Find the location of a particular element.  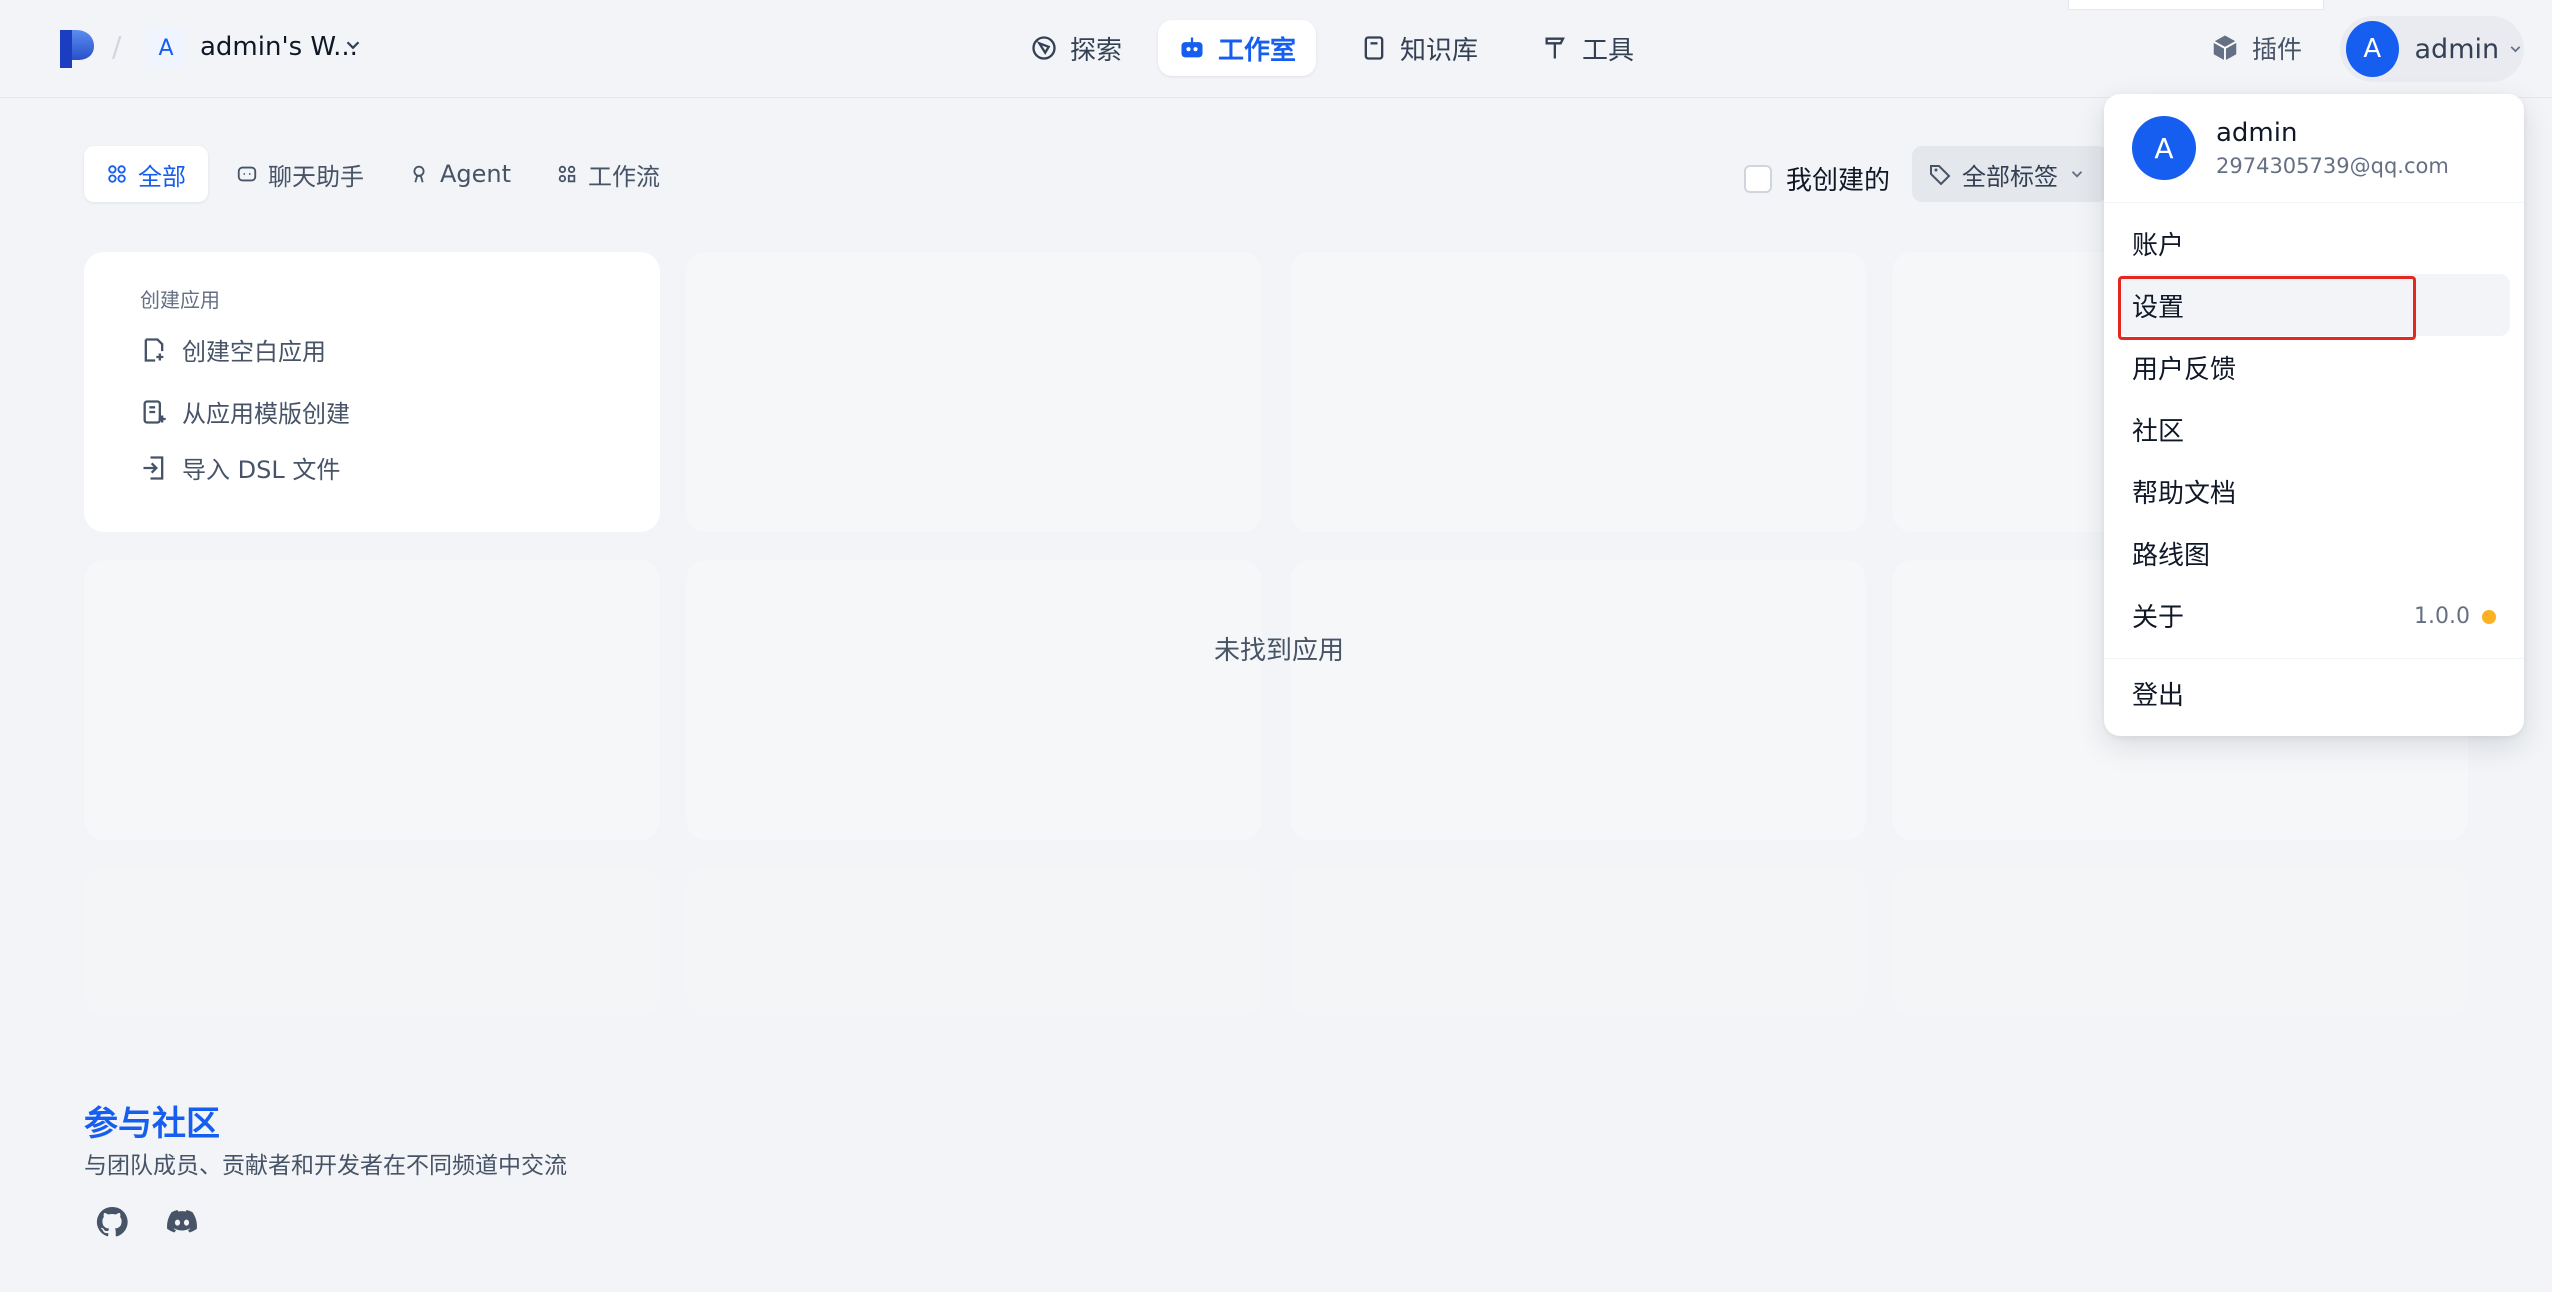

tab-chat-label: 聊天助手 is located at coordinates (316, 176).